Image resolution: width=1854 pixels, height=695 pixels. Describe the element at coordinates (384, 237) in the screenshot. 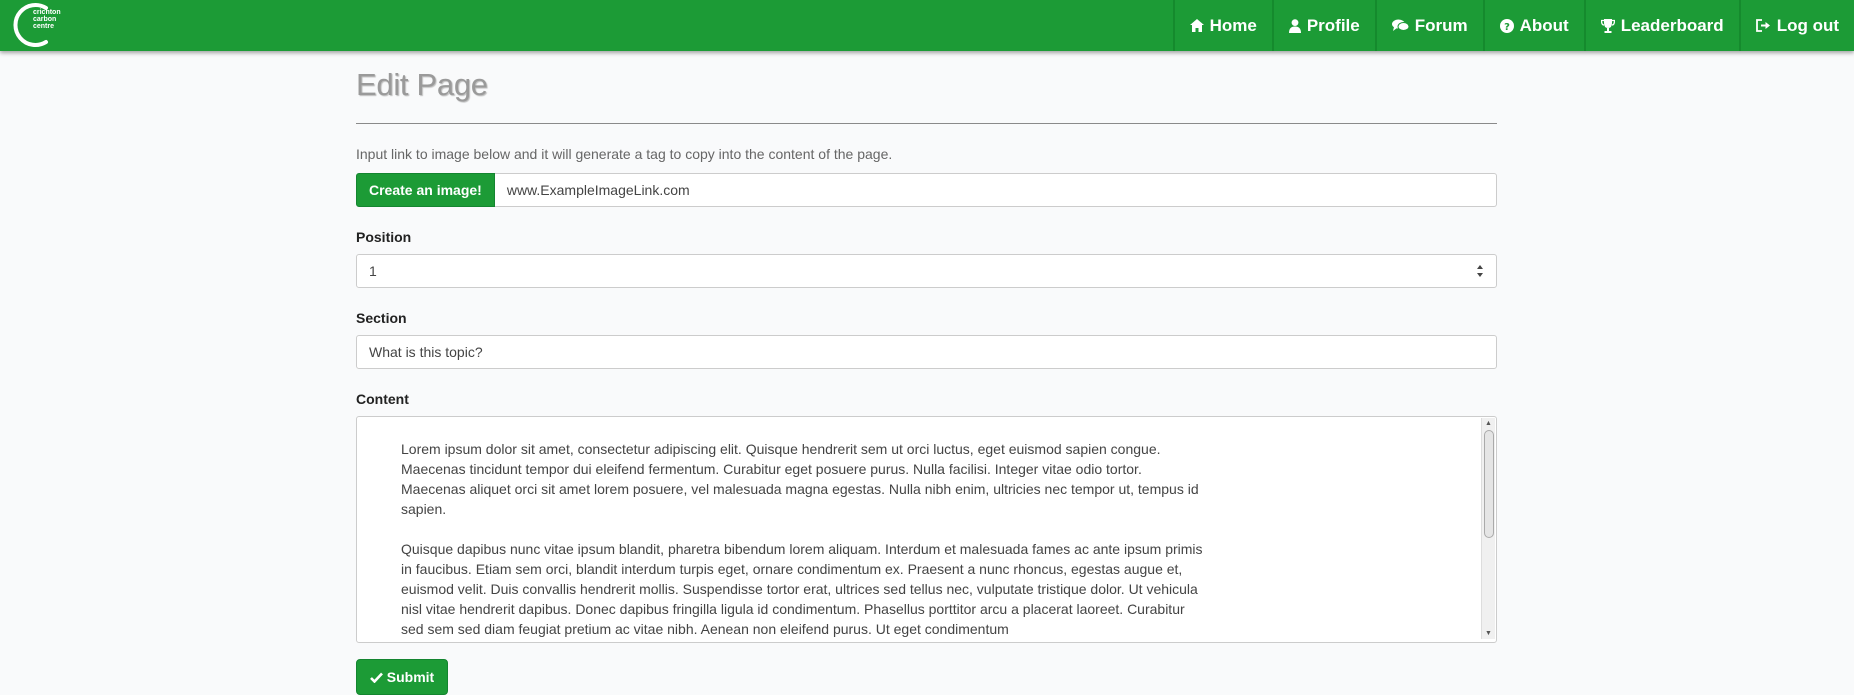

I see `position-label: Position` at that location.